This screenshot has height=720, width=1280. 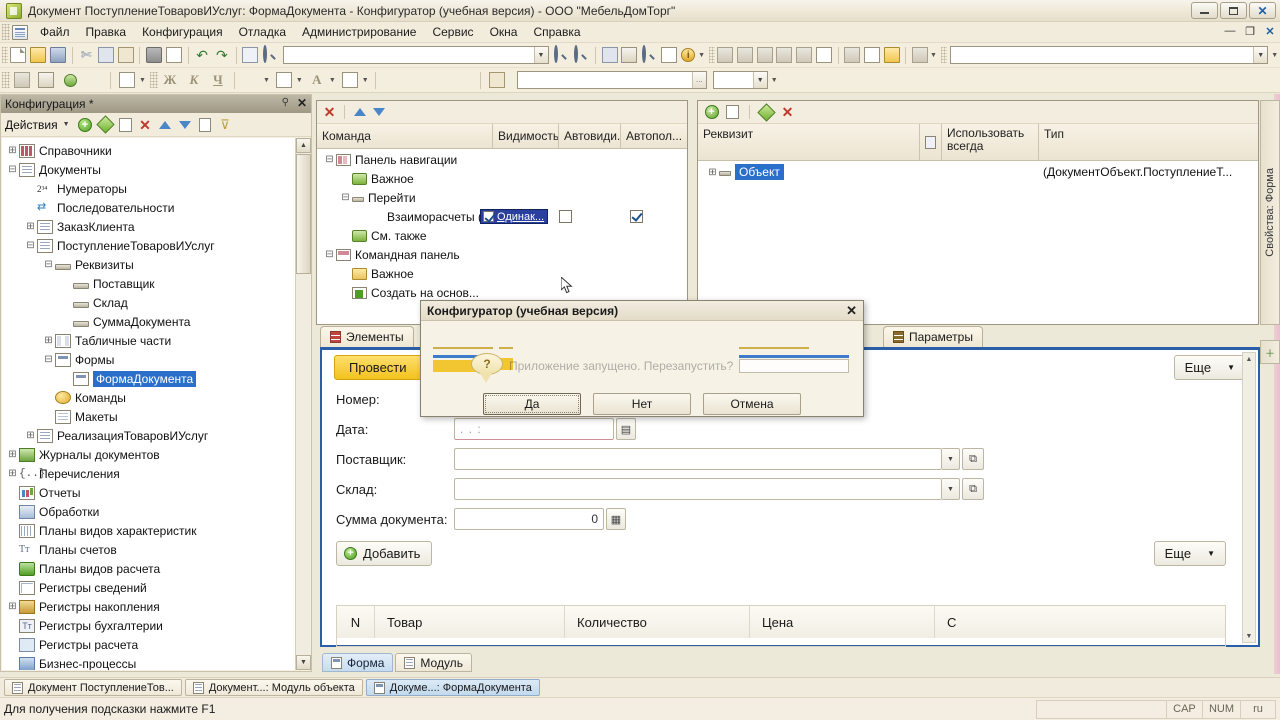 What do you see at coordinates (931, 142) in the screenshot?
I see `column-header-icon` at bounding box center [931, 142].